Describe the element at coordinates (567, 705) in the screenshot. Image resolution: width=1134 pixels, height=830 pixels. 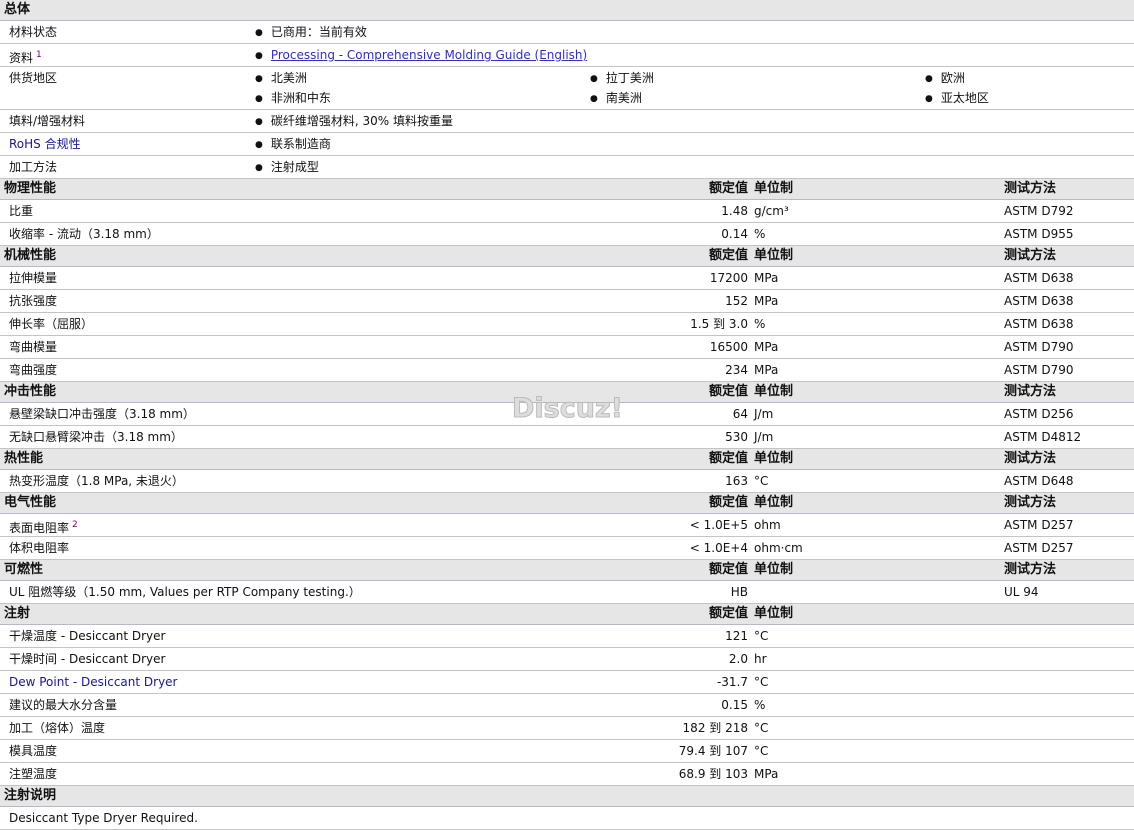
I see `table-row: 建议的最大水分含量 0.15%` at that location.